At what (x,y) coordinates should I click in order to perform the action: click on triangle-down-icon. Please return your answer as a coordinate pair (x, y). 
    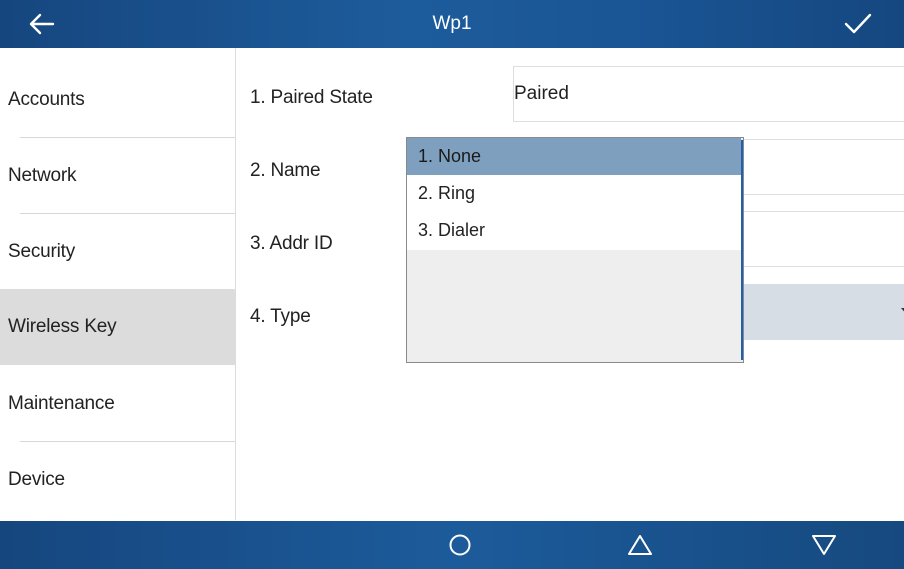
    Looking at the image, I should click on (824, 545).